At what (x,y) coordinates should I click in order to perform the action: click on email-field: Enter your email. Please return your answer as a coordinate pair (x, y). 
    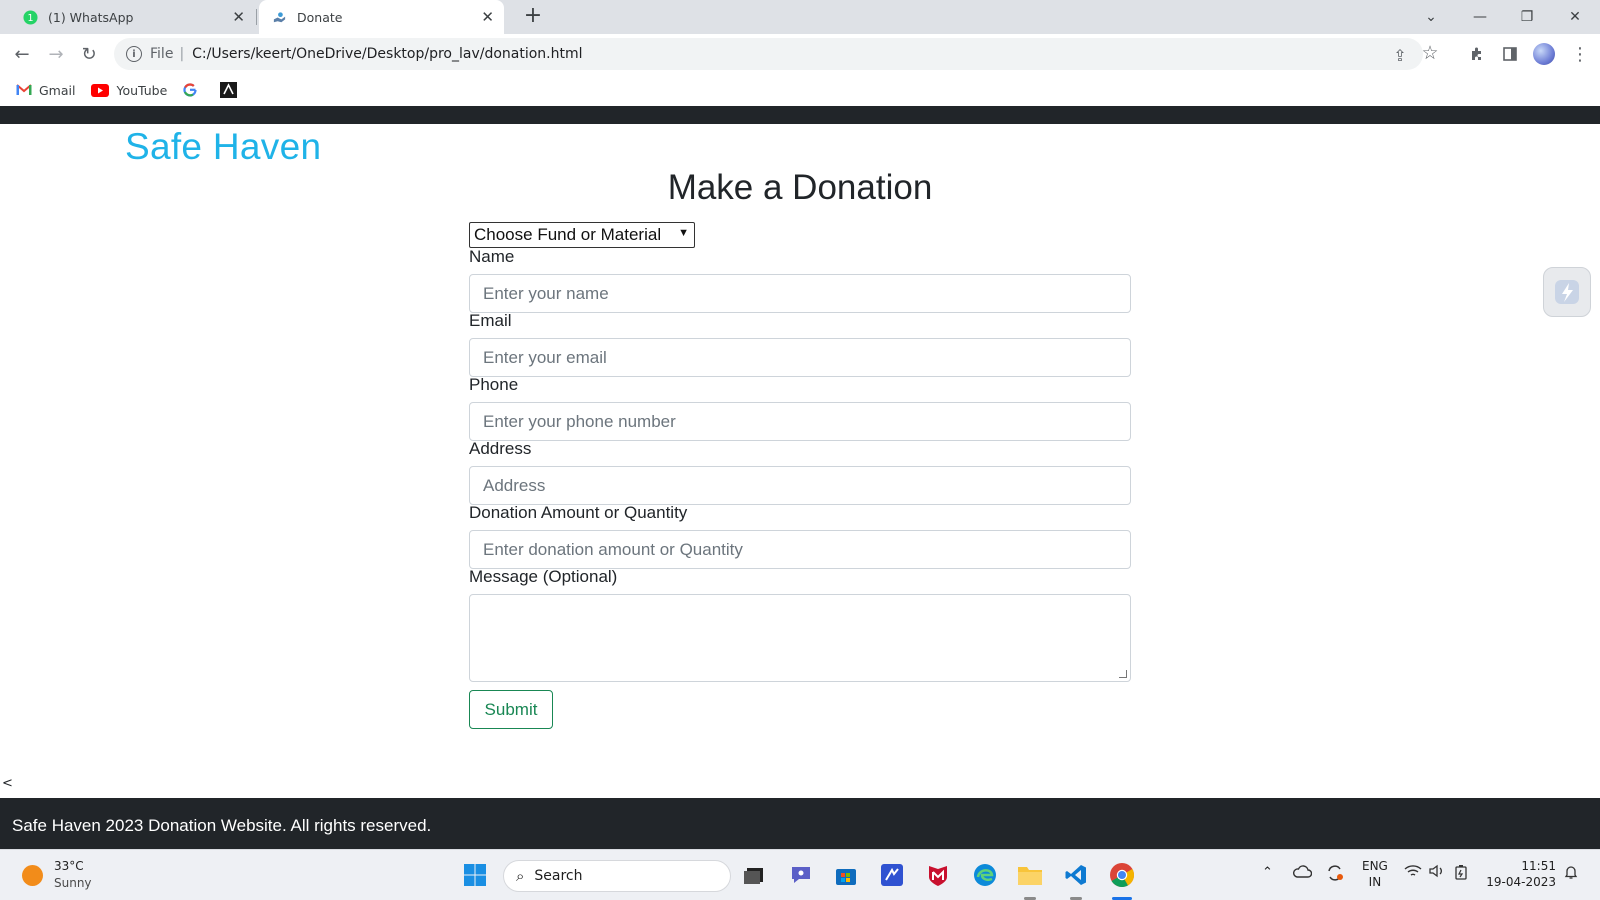
    Looking at the image, I should click on (800, 357).